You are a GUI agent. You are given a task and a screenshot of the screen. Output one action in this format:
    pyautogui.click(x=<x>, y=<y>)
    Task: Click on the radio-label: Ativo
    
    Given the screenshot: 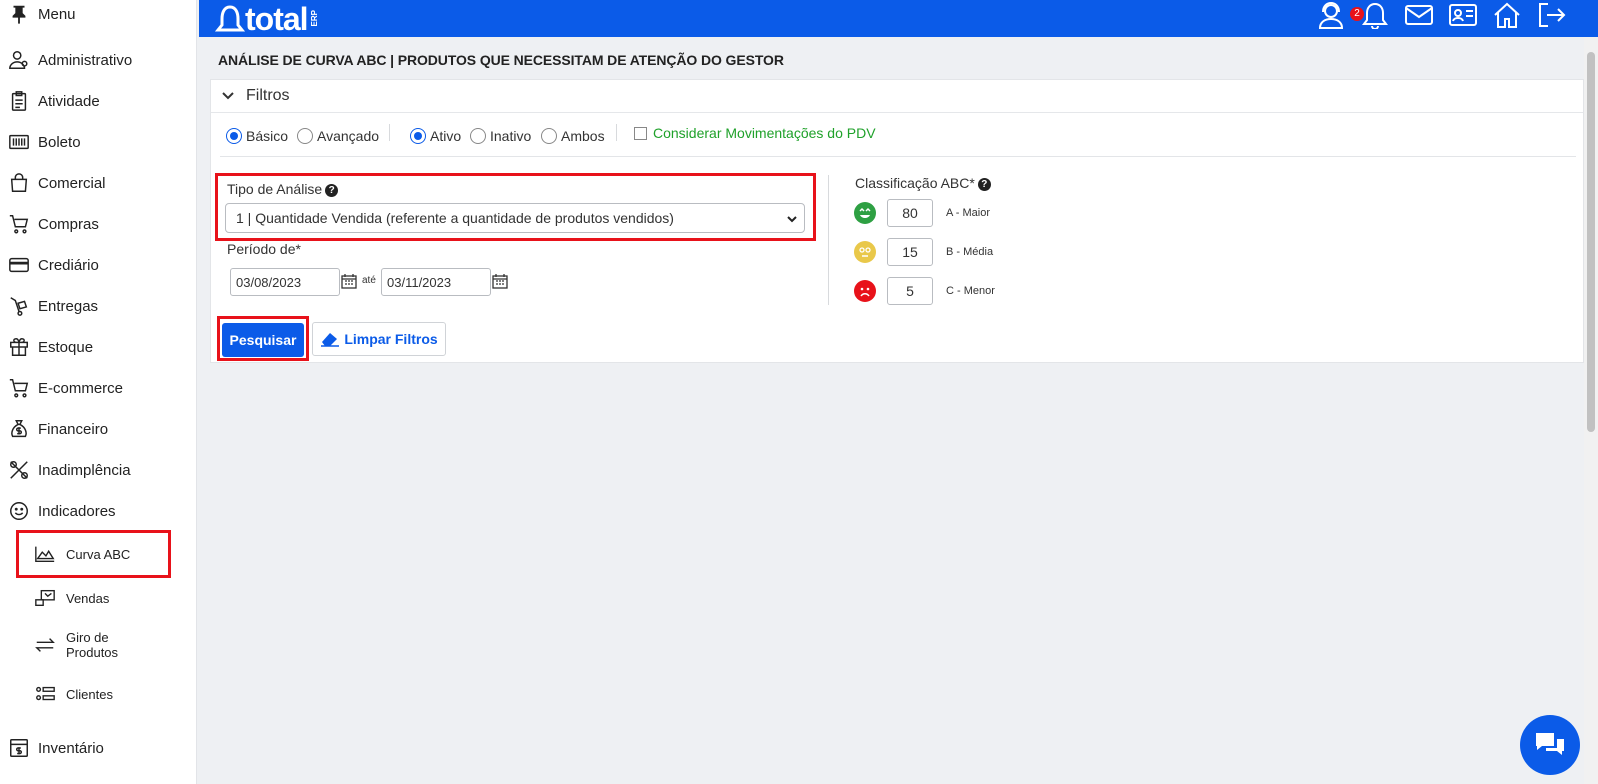 What is the action you would take?
    pyautogui.click(x=446, y=136)
    